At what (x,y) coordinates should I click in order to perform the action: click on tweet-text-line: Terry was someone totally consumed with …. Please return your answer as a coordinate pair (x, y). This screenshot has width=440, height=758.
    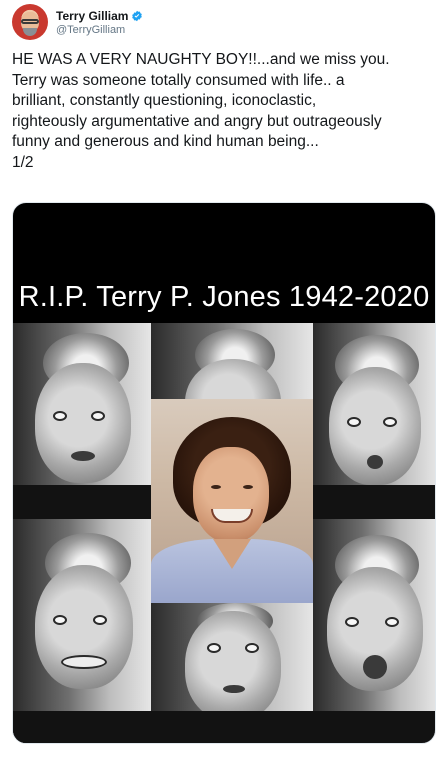
    Looking at the image, I should click on (178, 80).